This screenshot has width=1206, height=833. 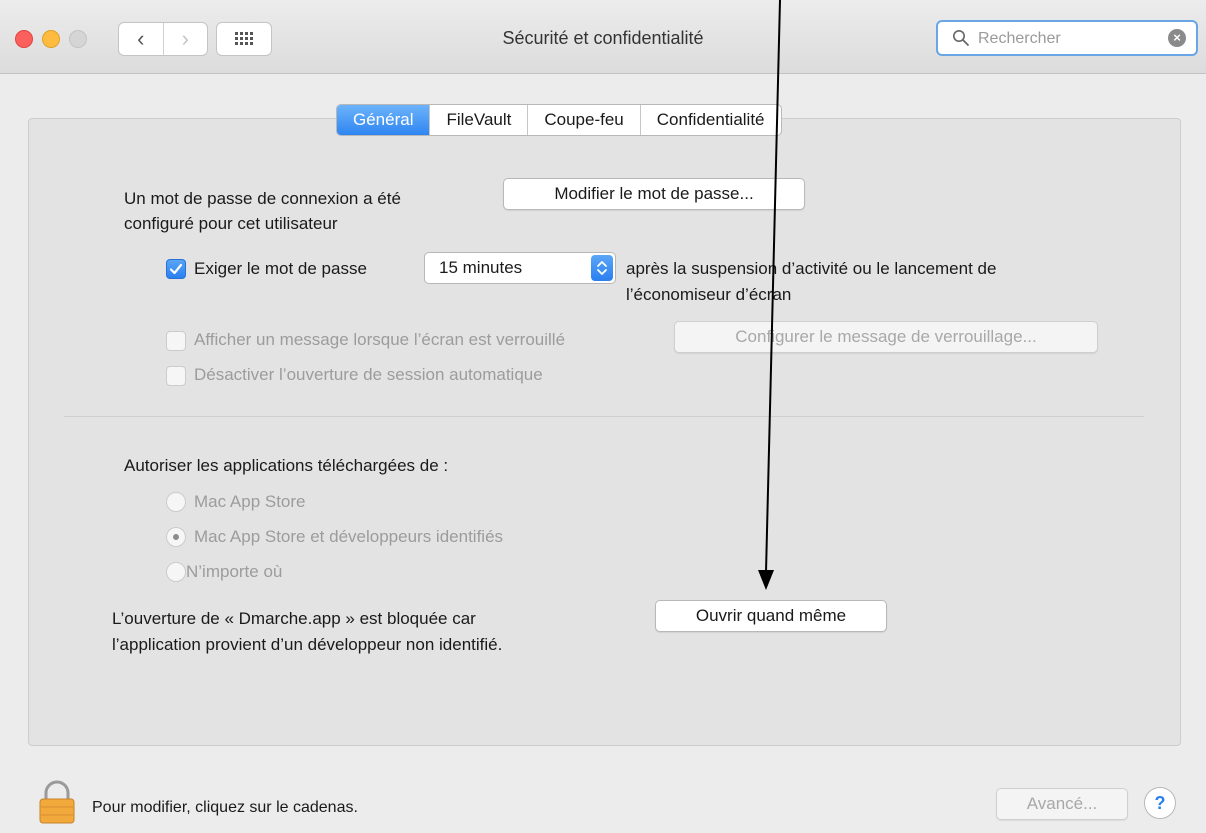 I want to click on open-anyway-button: Ouvrir quand même, so click(x=771, y=616).